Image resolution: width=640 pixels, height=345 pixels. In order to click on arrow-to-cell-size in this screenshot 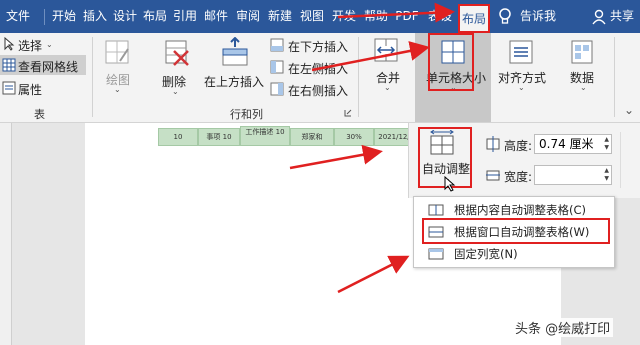, I will do `click(370, 56)`.